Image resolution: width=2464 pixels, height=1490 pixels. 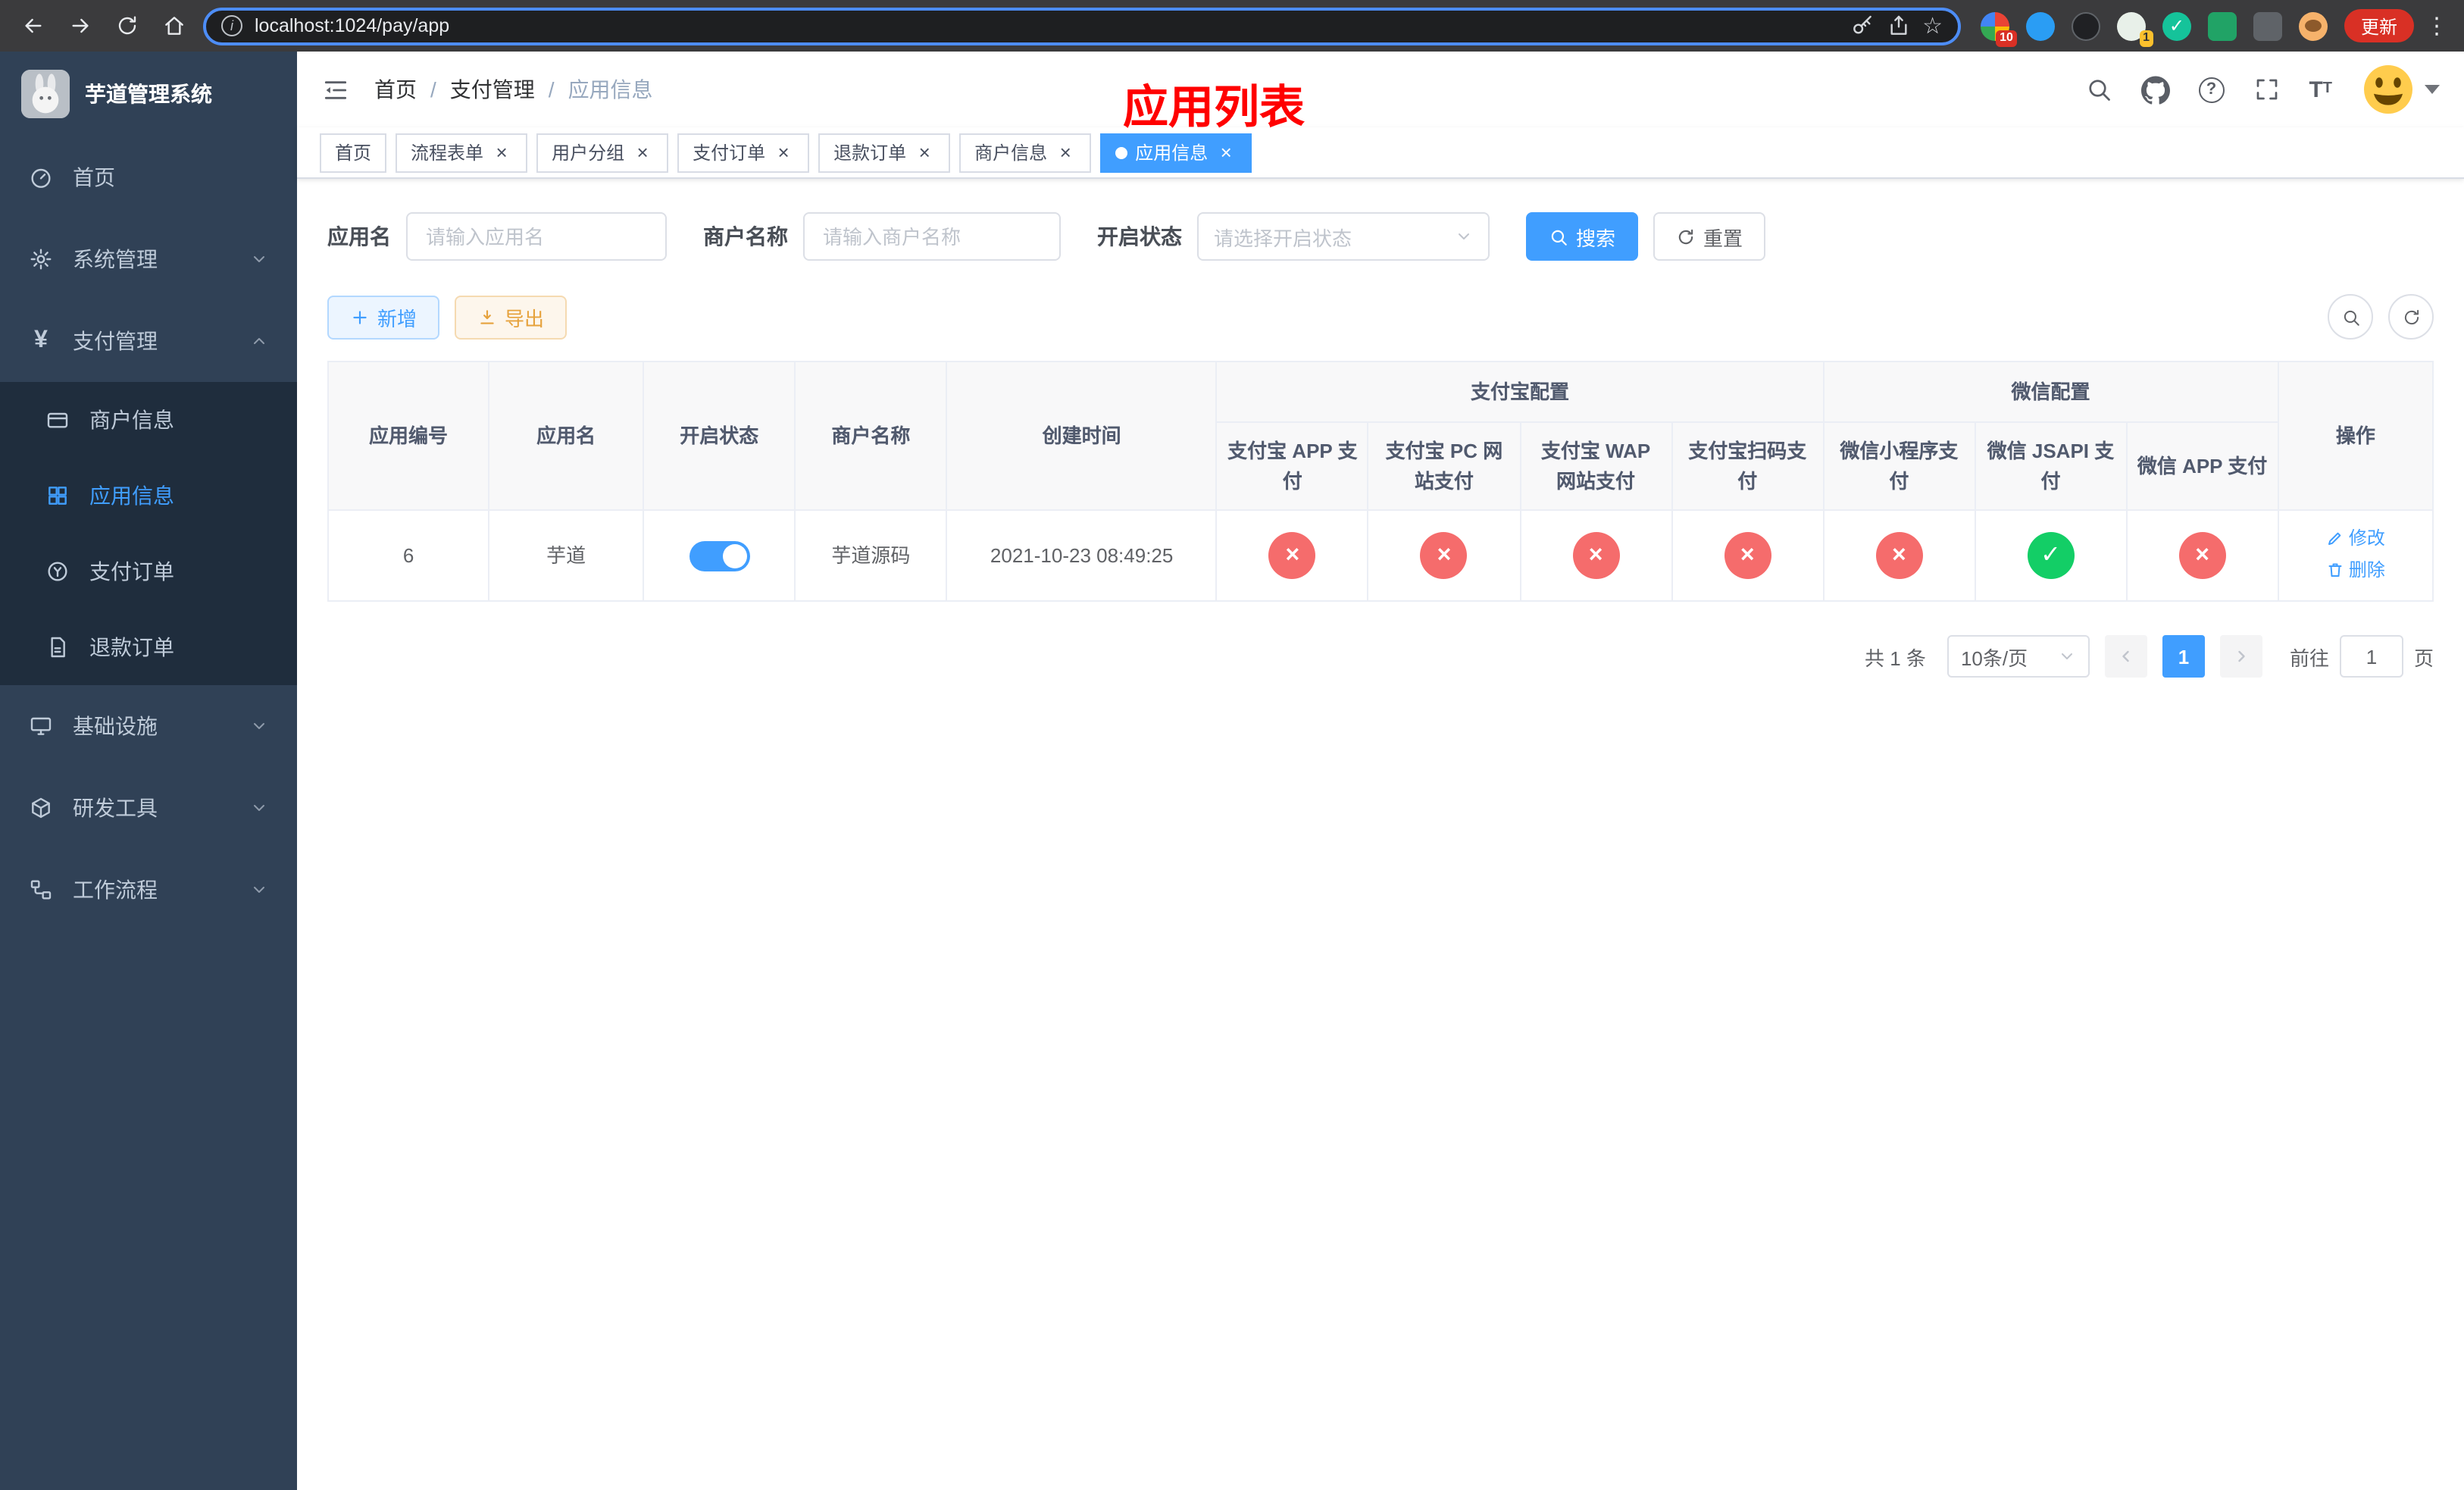 I want to click on cell-merchant: 芋道源码, so click(x=871, y=556).